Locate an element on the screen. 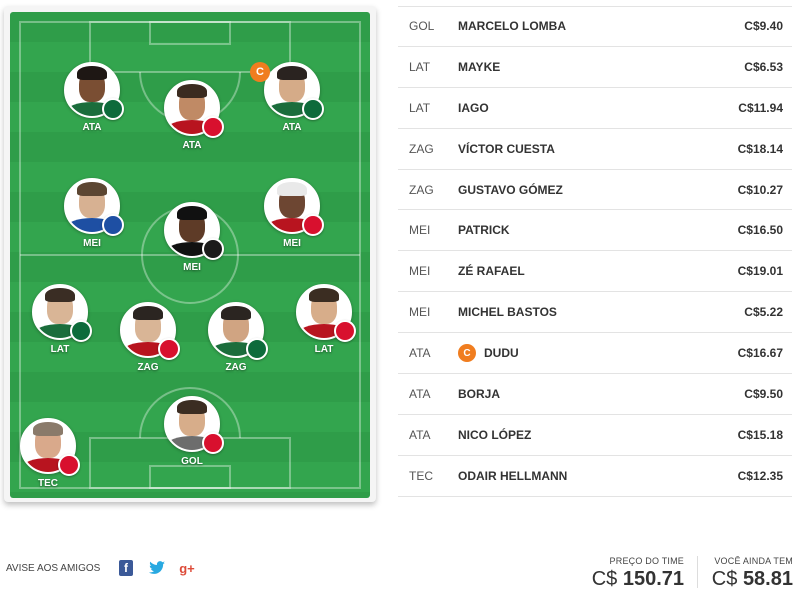 The height and width of the screenshot is (592, 798). roster-player-name: ZÉ RAFAEL is located at coordinates (580, 271).